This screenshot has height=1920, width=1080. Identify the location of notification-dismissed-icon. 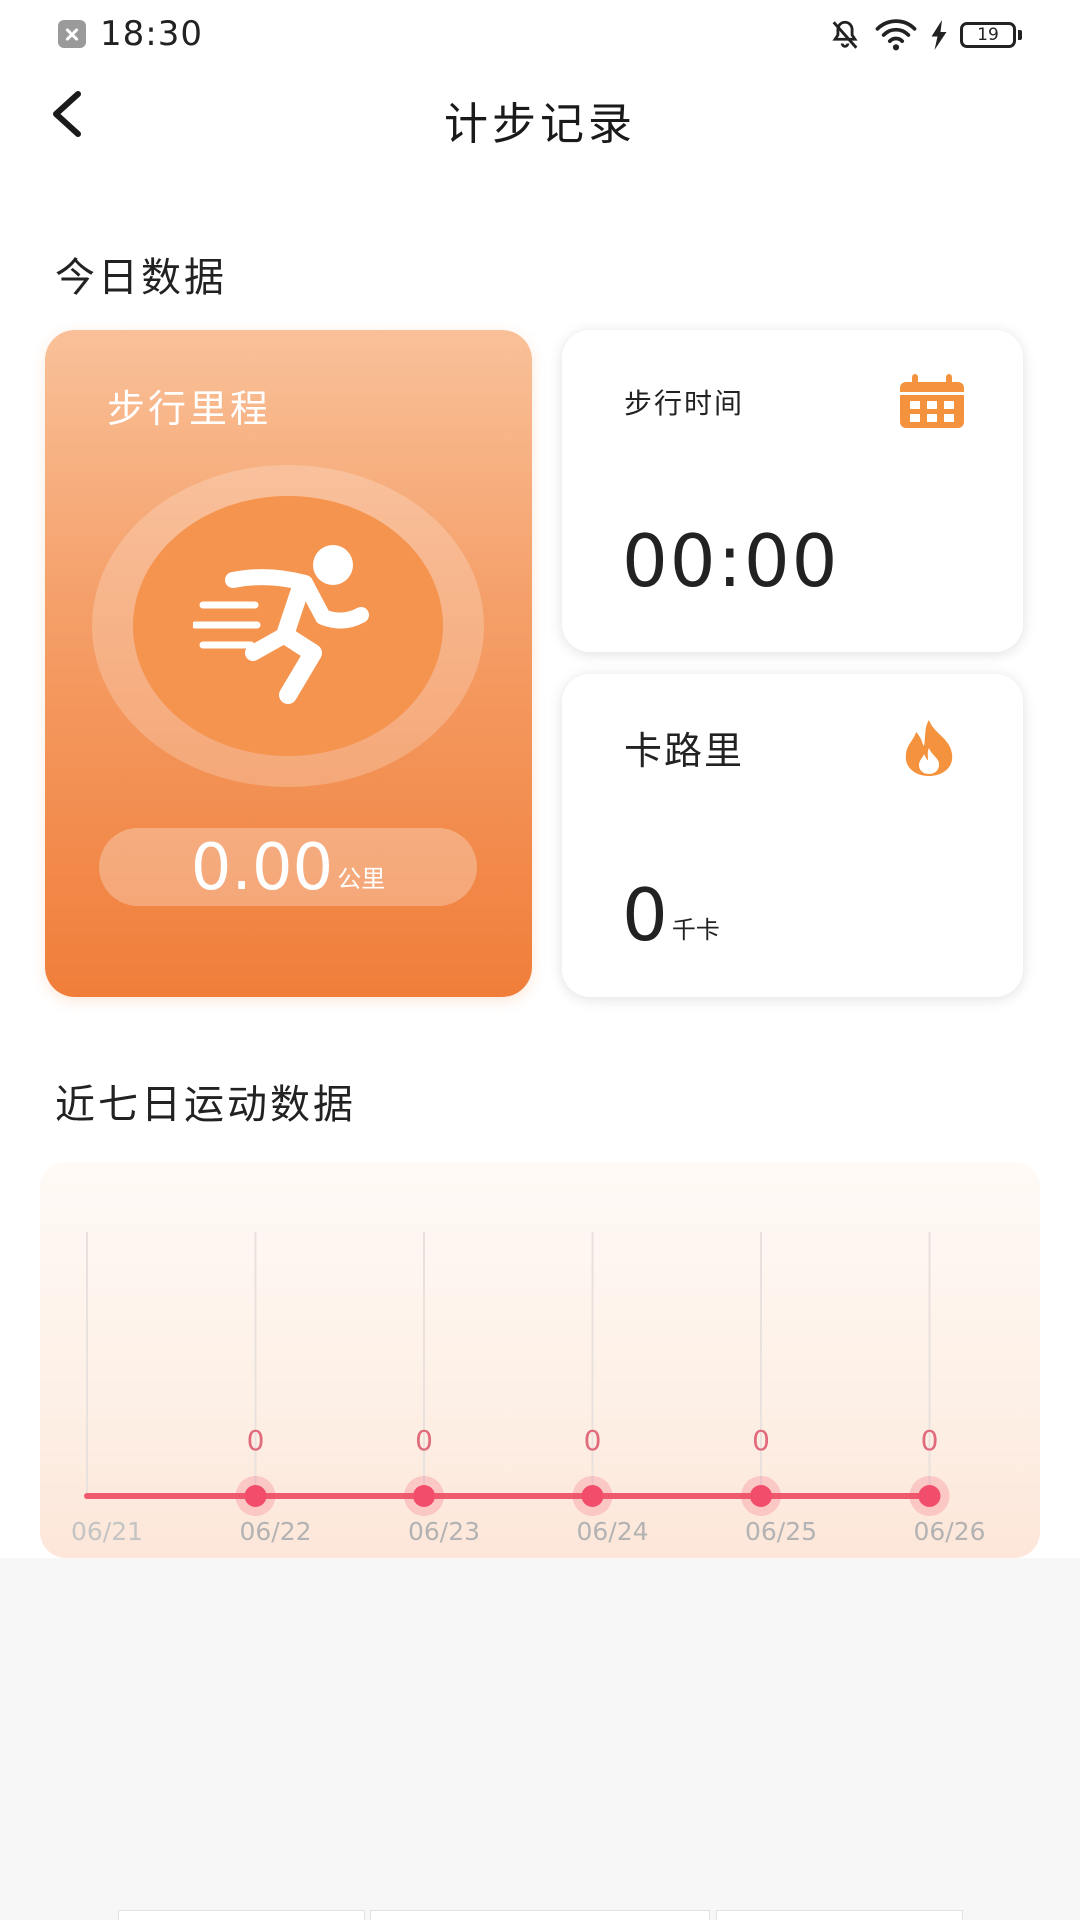
(72, 34).